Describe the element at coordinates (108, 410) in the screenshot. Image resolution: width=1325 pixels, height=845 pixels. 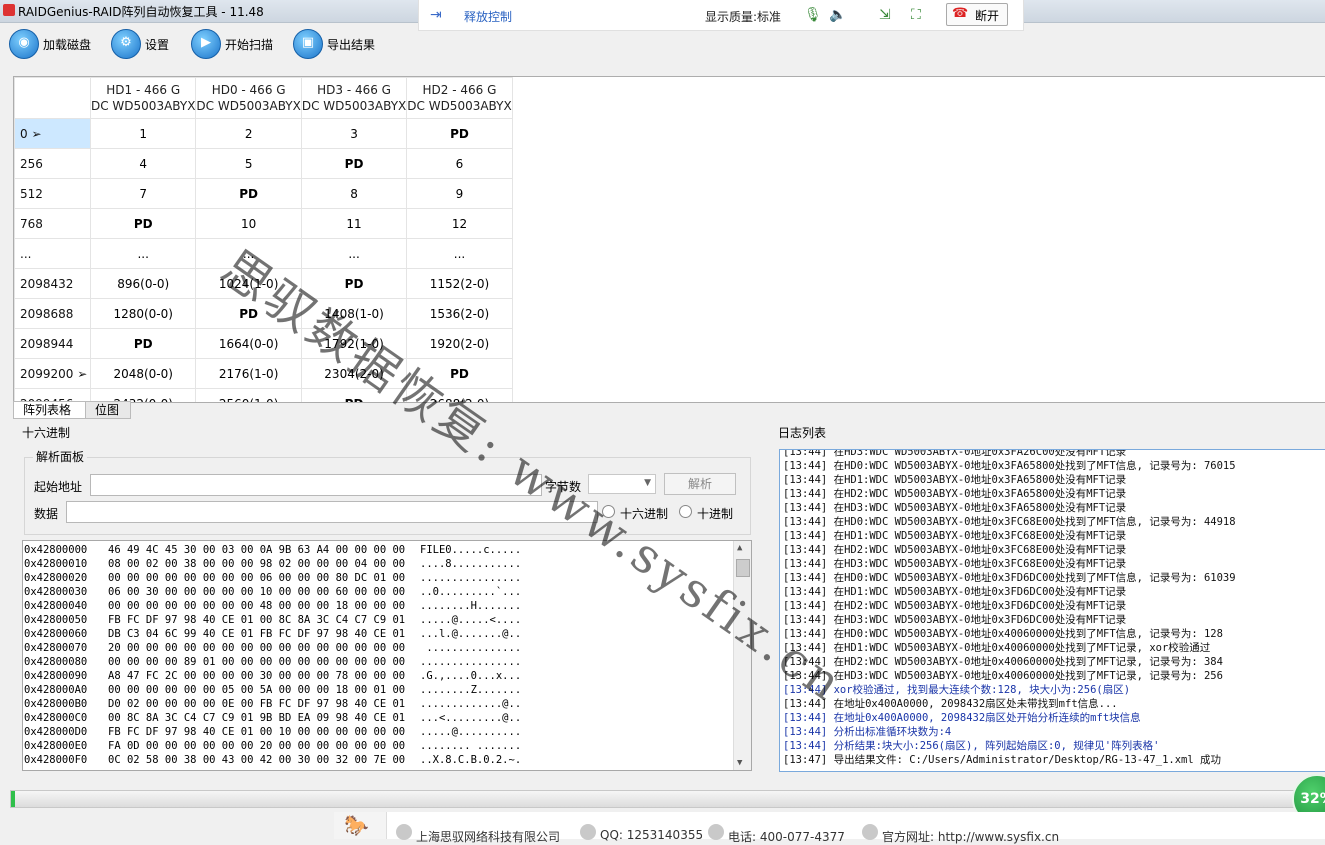
I see `tab-bitmap: 位图` at that location.